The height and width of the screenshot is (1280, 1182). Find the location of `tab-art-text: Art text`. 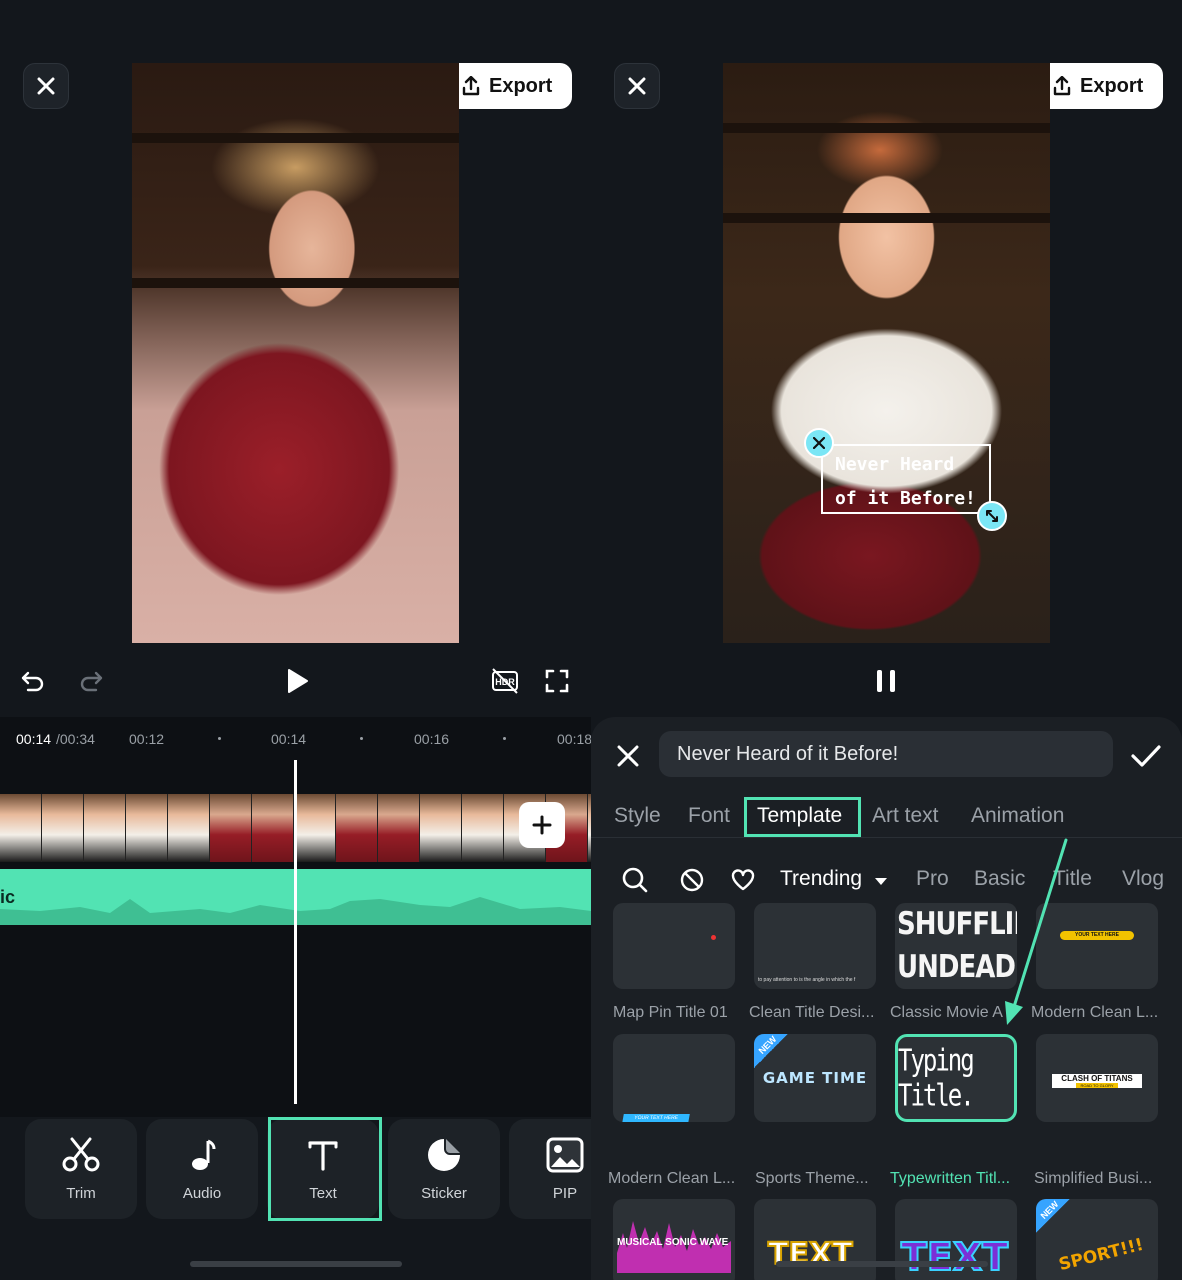

tab-art-text: Art text is located at coordinates (905, 816).